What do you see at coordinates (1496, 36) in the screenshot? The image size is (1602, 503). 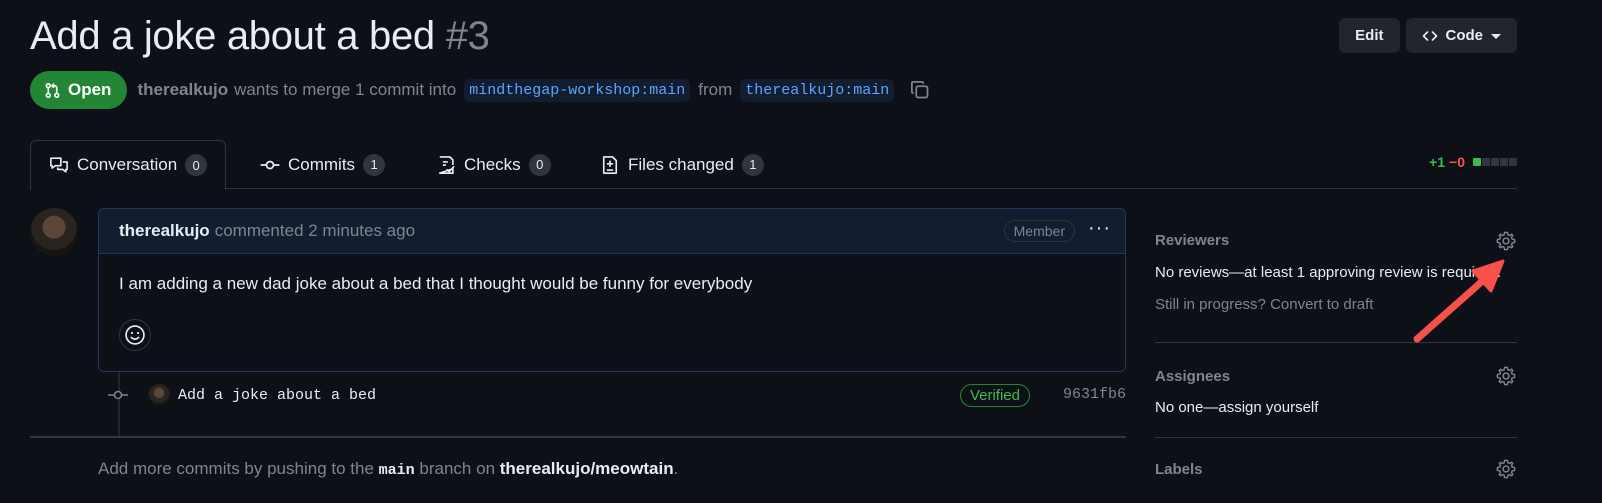 I see `caret-down-icon` at bounding box center [1496, 36].